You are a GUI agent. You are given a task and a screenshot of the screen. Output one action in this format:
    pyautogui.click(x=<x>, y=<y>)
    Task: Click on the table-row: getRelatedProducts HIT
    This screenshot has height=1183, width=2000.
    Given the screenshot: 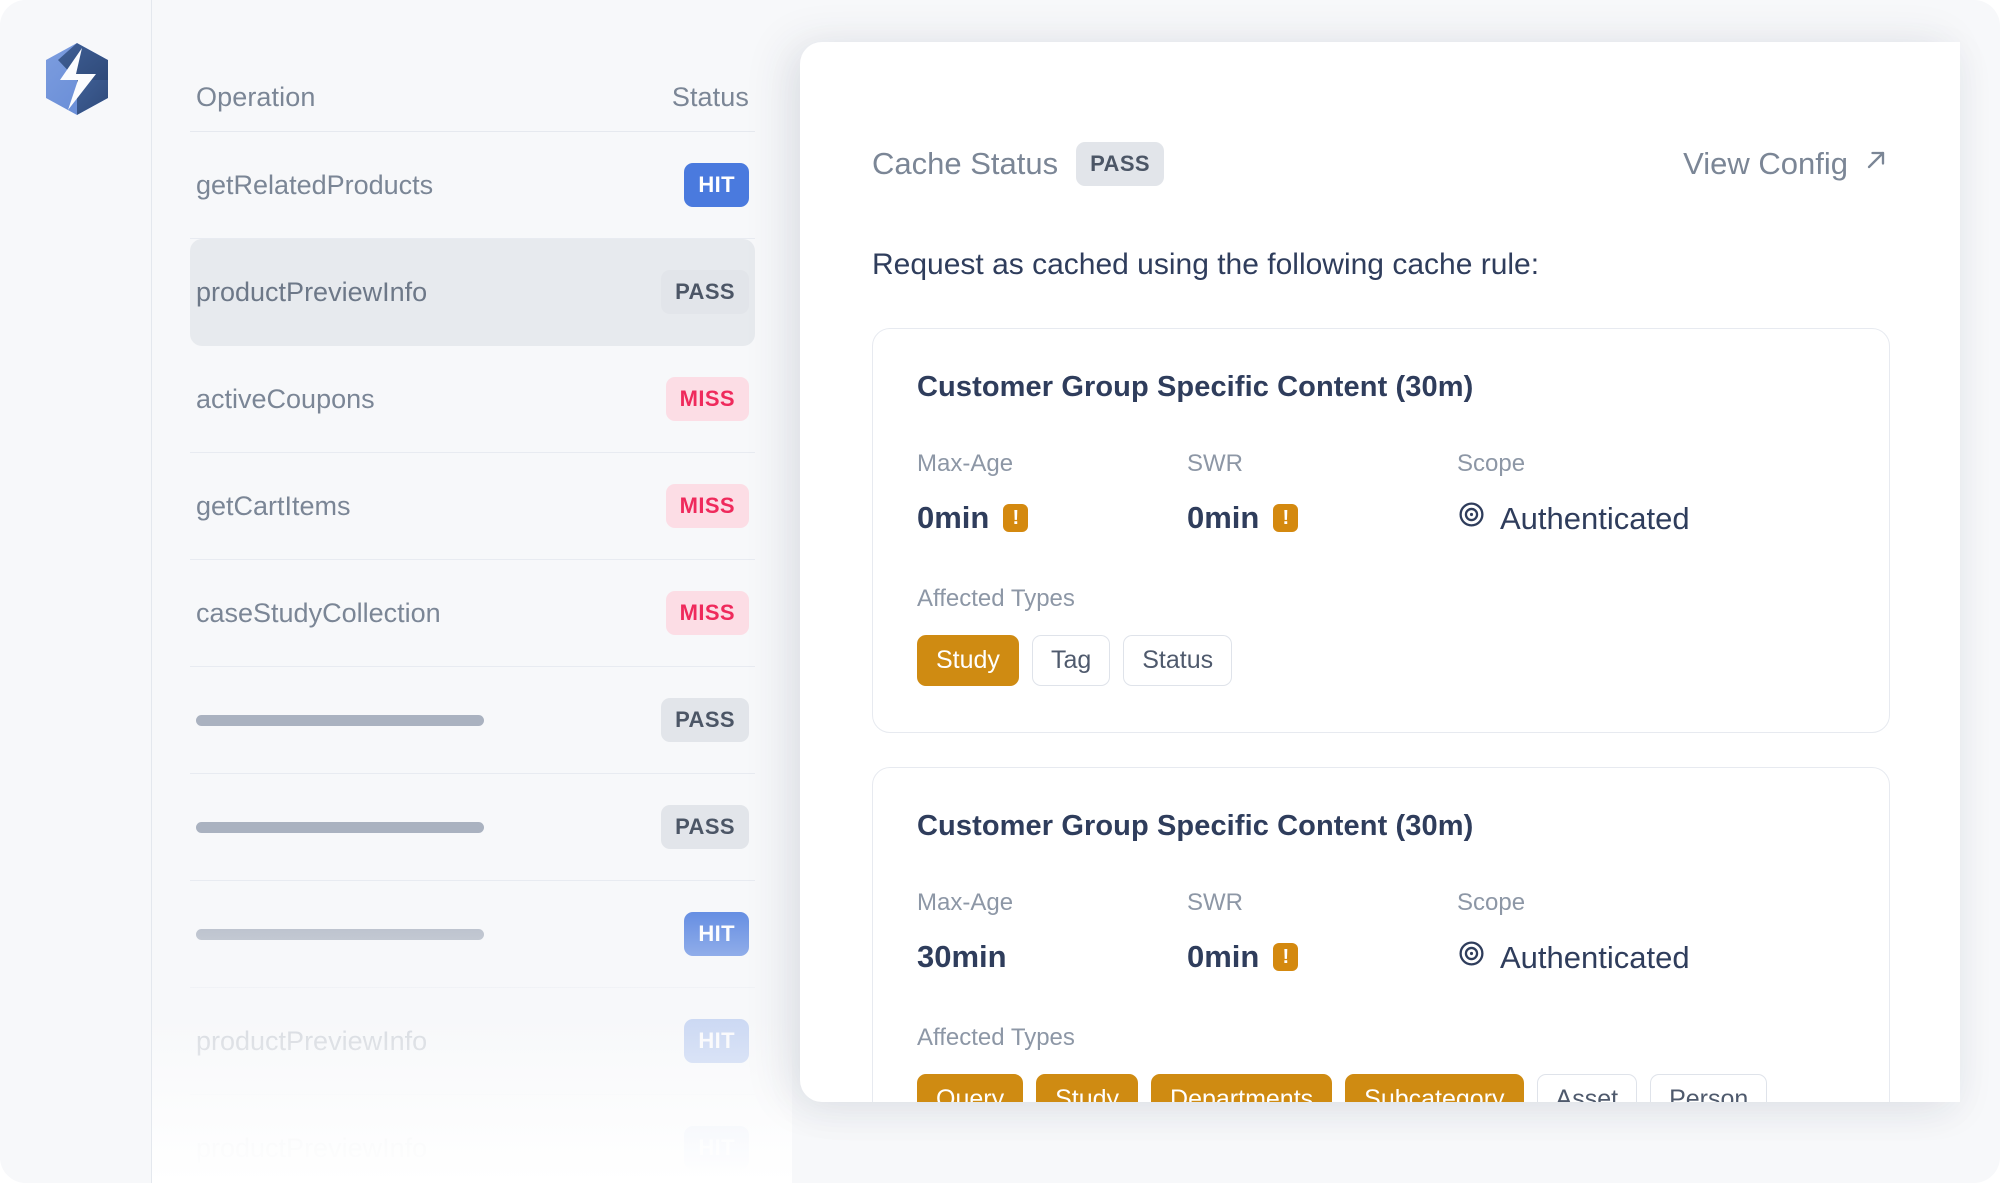 What is the action you would take?
    pyautogui.click(x=472, y=185)
    